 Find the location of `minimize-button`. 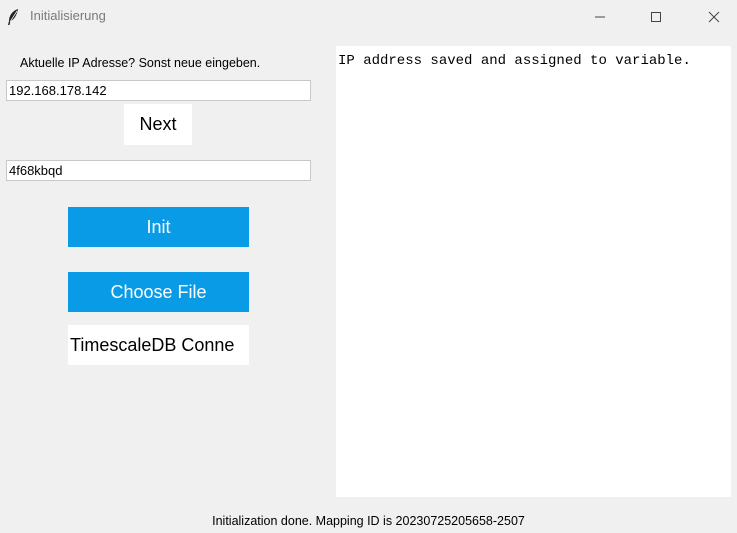

minimize-button is located at coordinates (600, 17).